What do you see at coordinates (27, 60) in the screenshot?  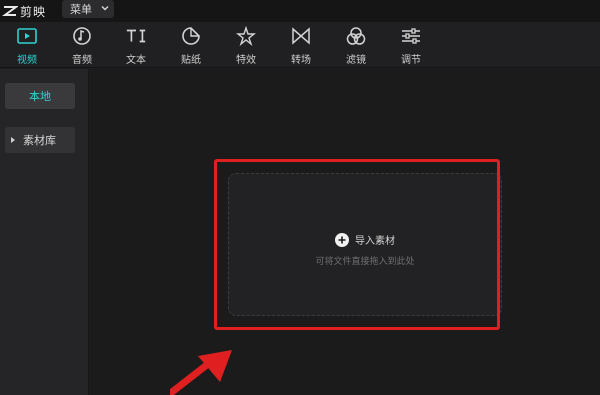 I see `tab-video-label: 视频` at bounding box center [27, 60].